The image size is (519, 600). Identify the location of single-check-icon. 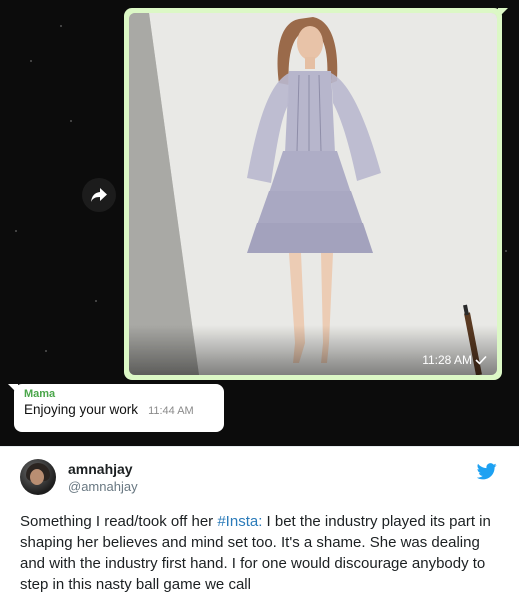
(481, 360).